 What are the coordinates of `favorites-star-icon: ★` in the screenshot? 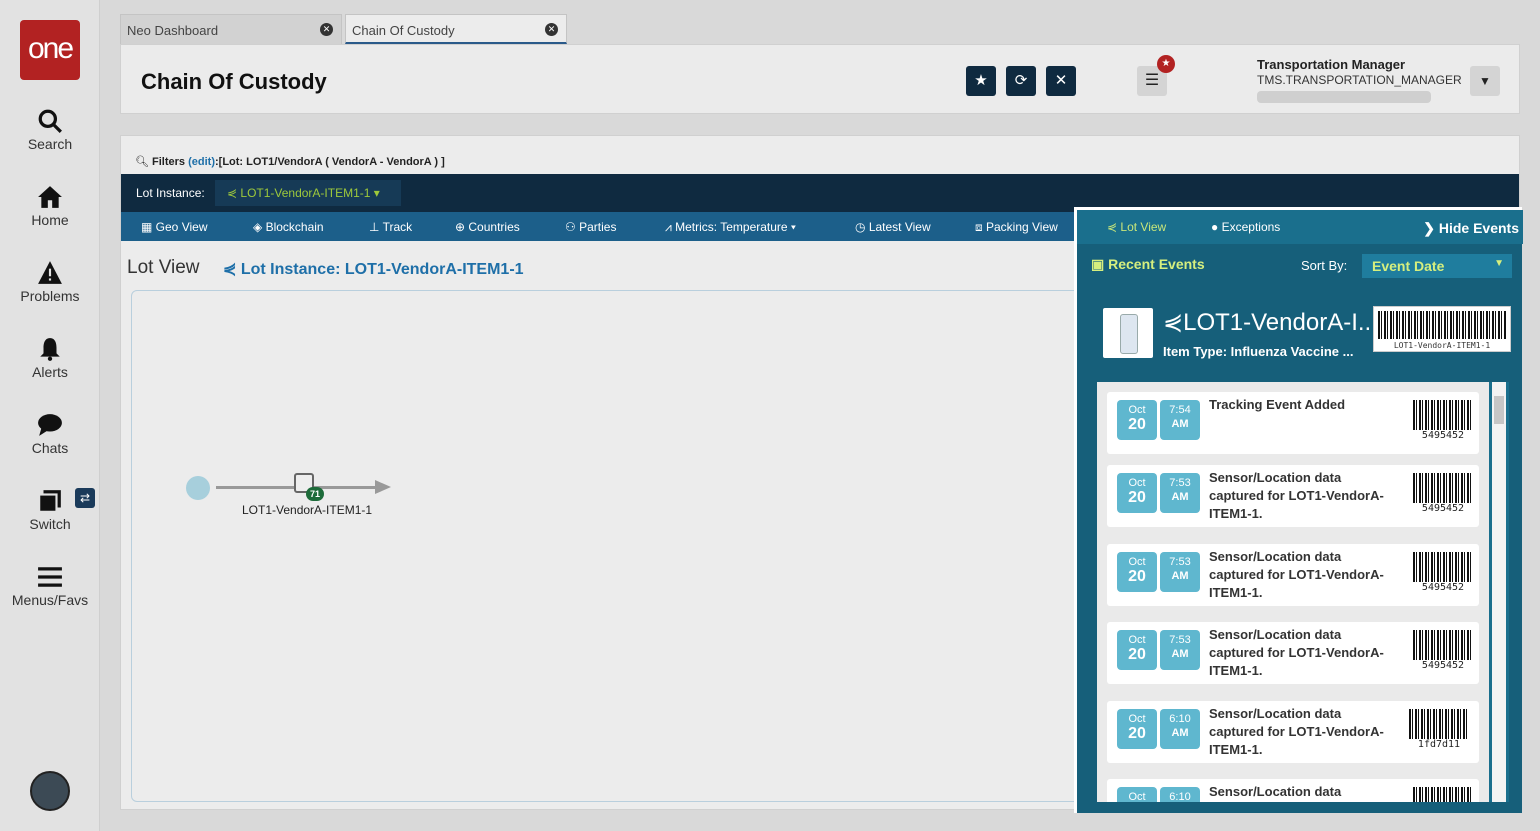 It's located at (1166, 64).